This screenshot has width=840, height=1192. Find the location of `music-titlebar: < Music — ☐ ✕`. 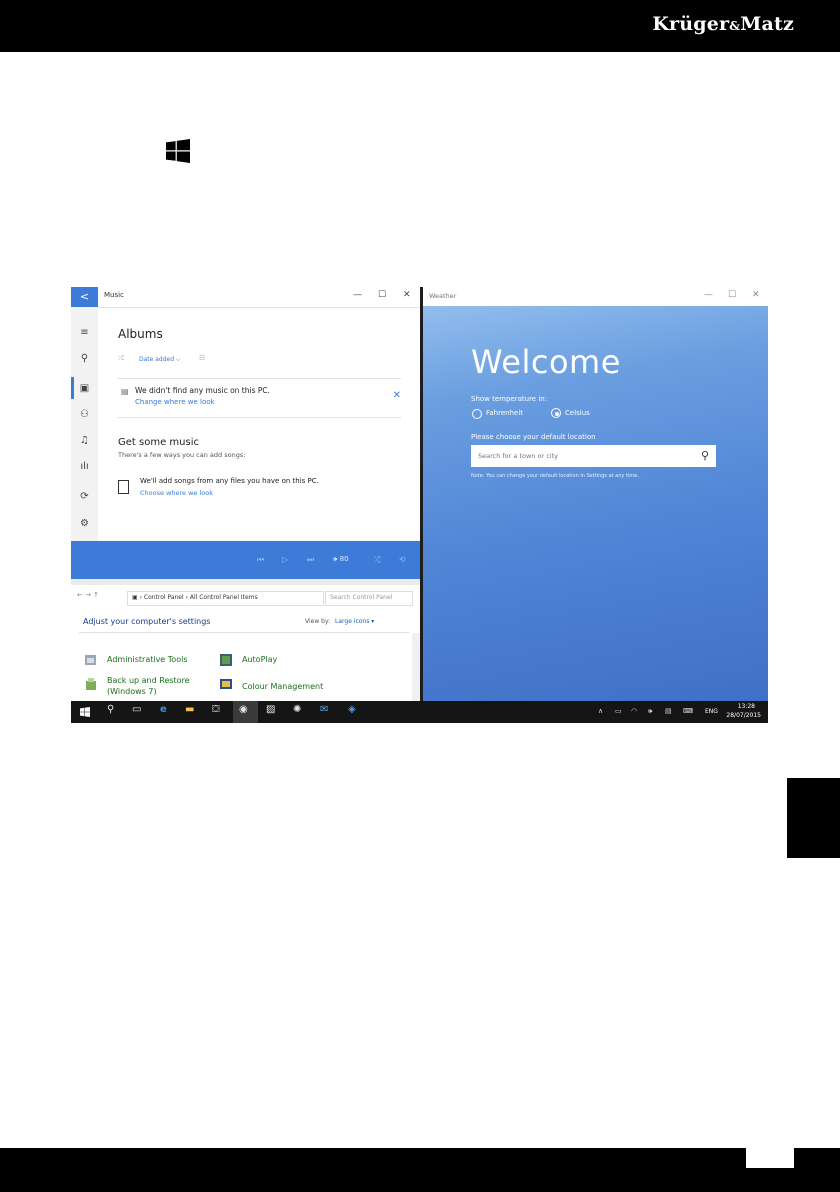

music-titlebar: < Music — ☐ ✕ is located at coordinates (246, 297).